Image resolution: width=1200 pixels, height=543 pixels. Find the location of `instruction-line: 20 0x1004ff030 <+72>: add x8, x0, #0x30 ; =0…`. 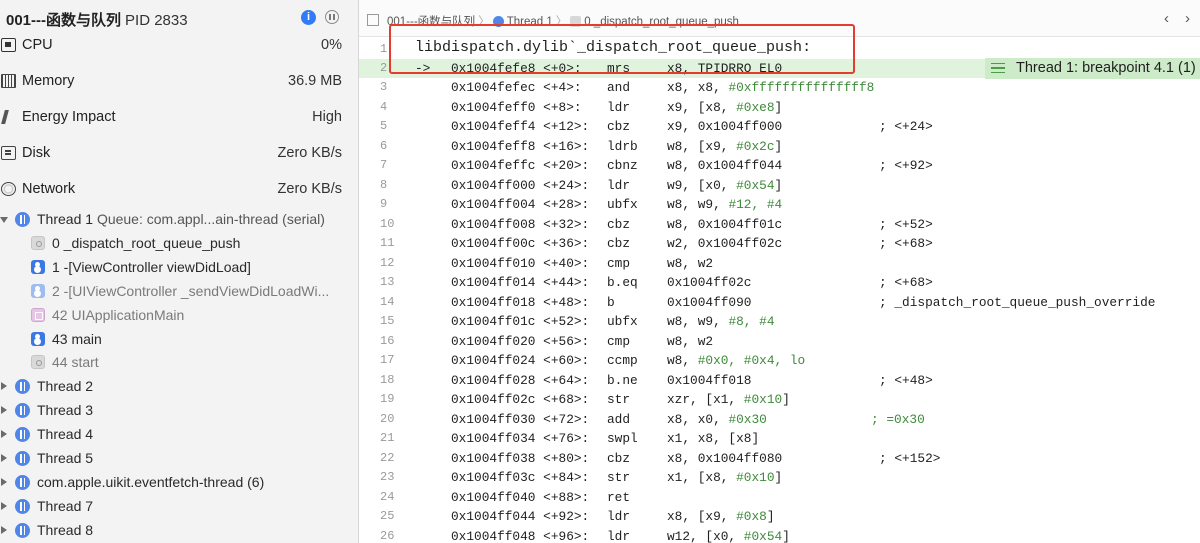

instruction-line: 20 0x1004ff030 <+72>: add x8, x0, #0x30 ; =0… is located at coordinates (779, 420).